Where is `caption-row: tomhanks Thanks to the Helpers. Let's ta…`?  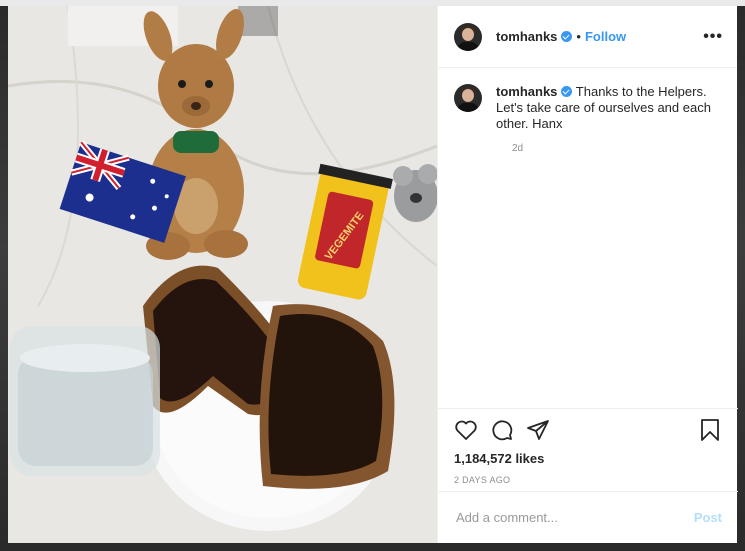 caption-row: tomhanks Thanks to the Helpers. Let's ta… is located at coordinates (589, 108).